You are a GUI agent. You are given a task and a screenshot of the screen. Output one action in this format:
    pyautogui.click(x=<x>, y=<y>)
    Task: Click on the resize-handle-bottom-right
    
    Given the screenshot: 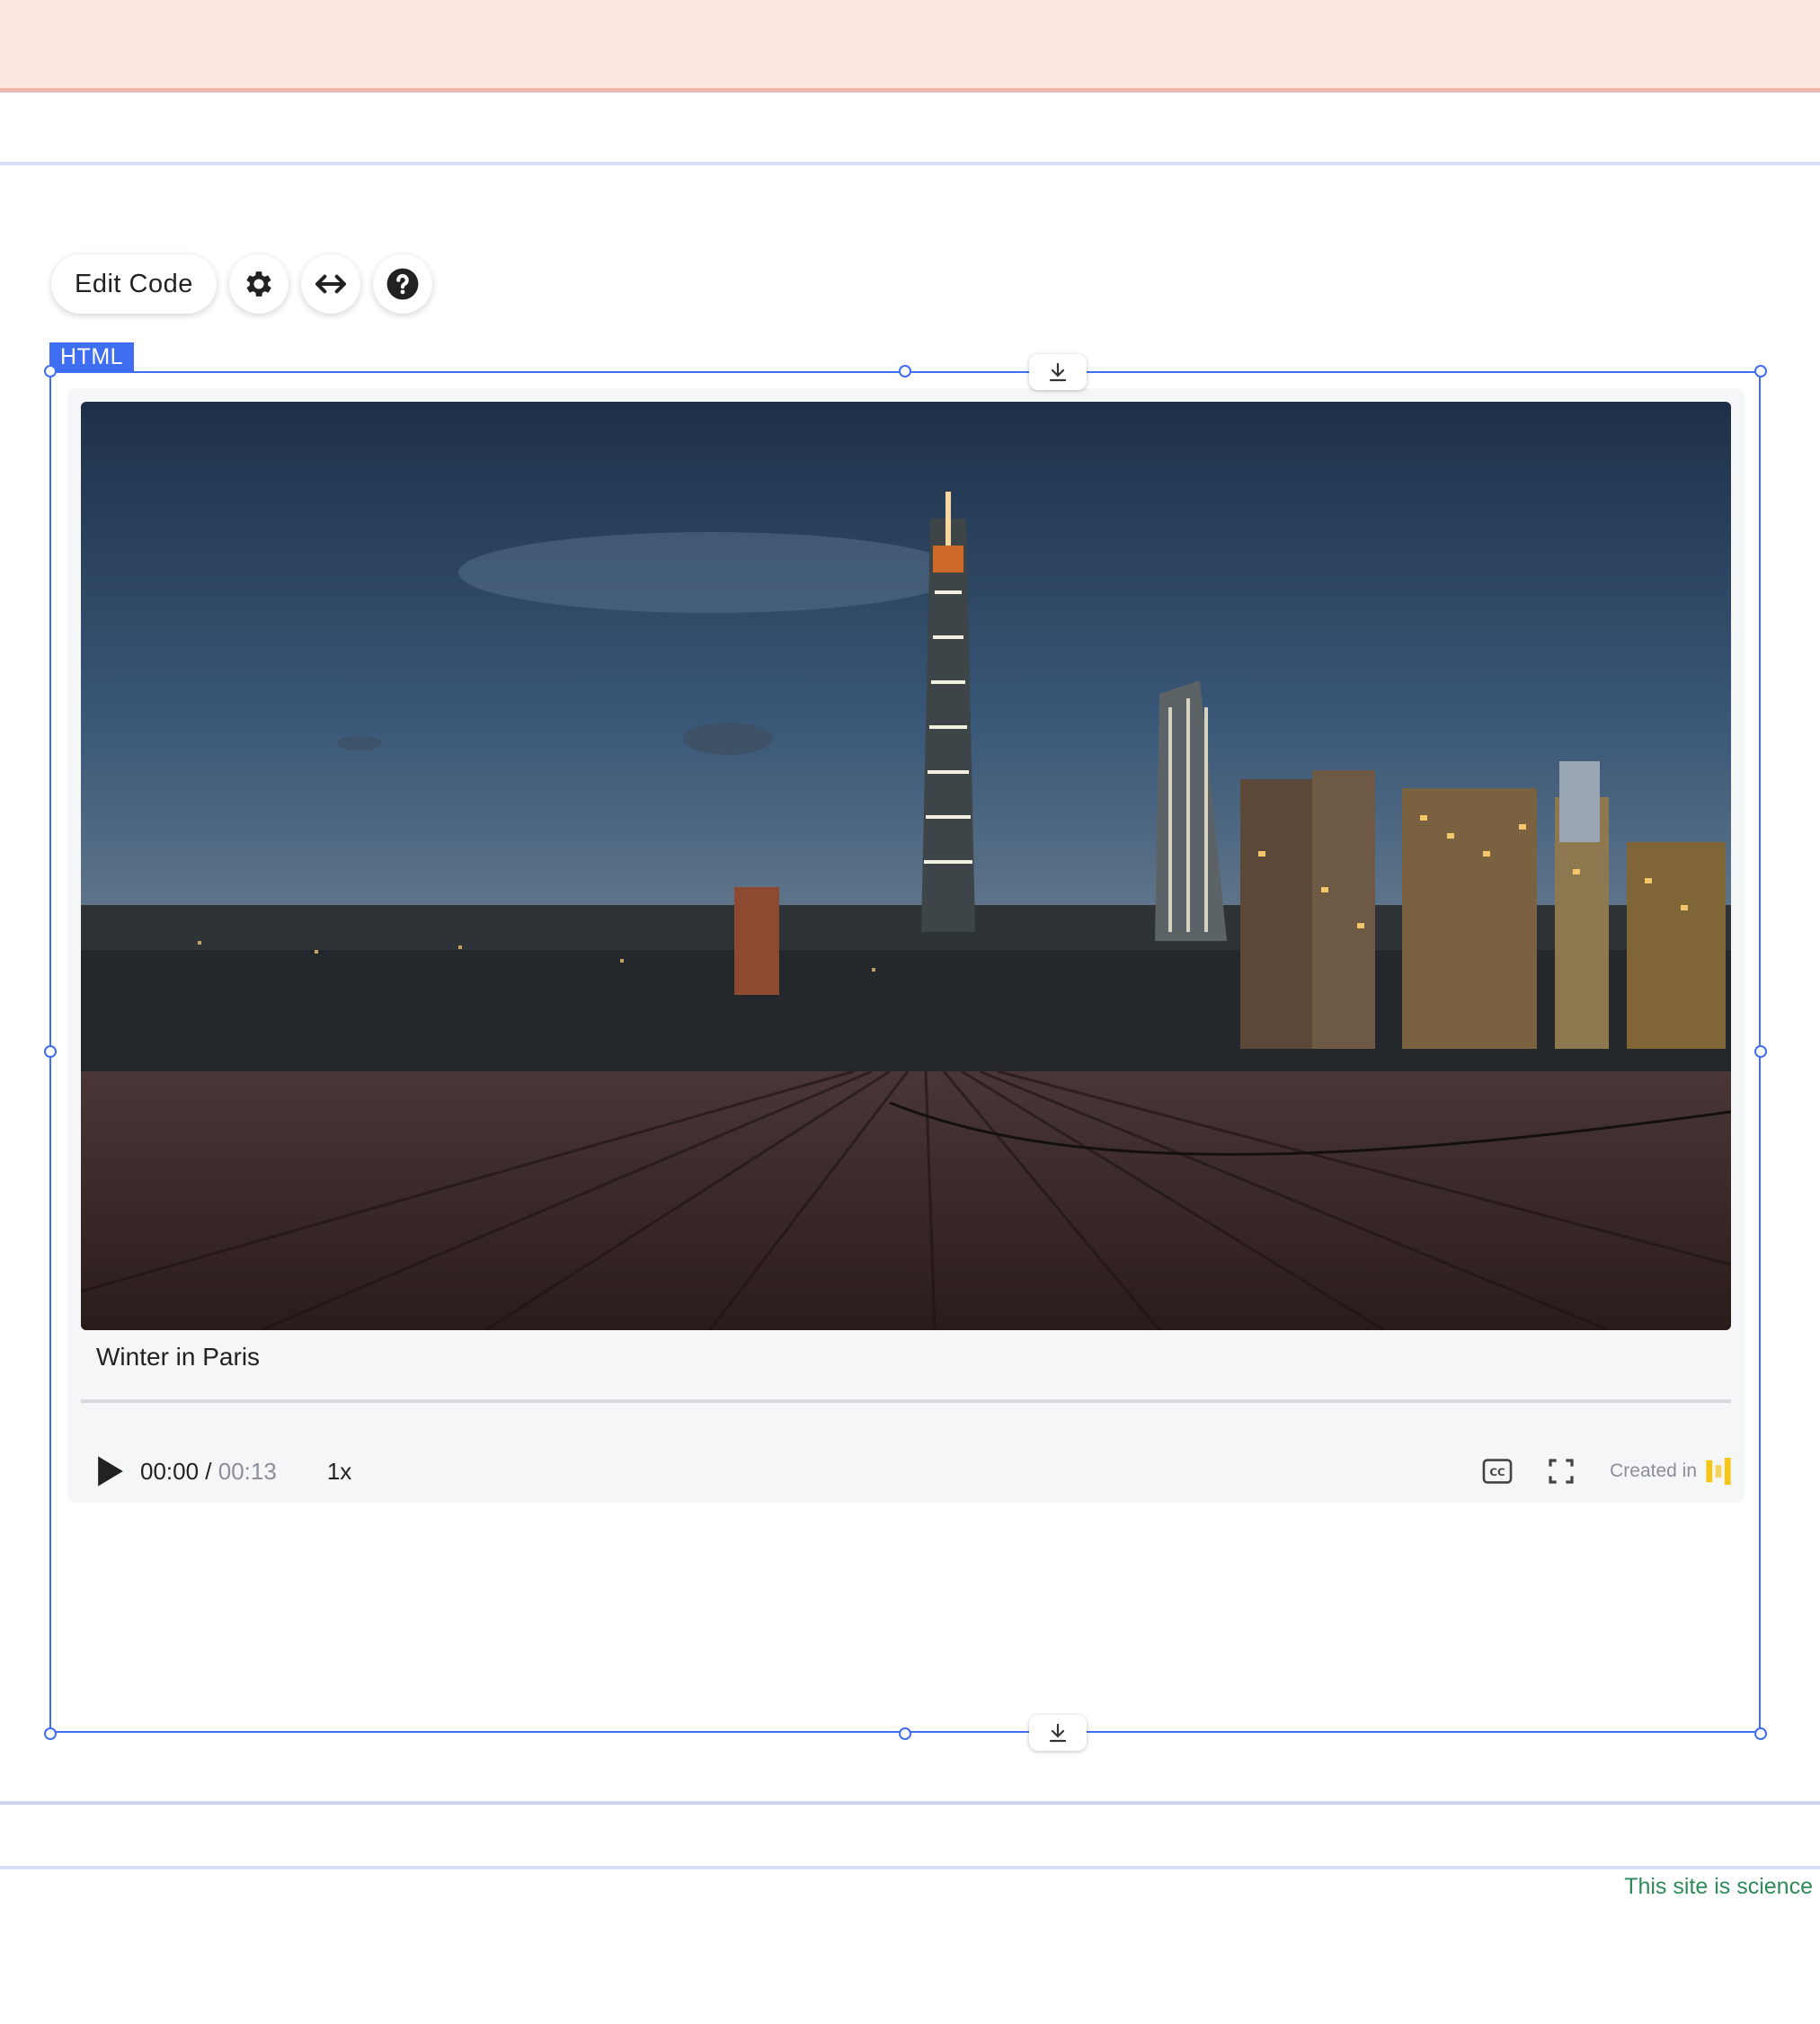 What is the action you would take?
    pyautogui.click(x=1760, y=1733)
    